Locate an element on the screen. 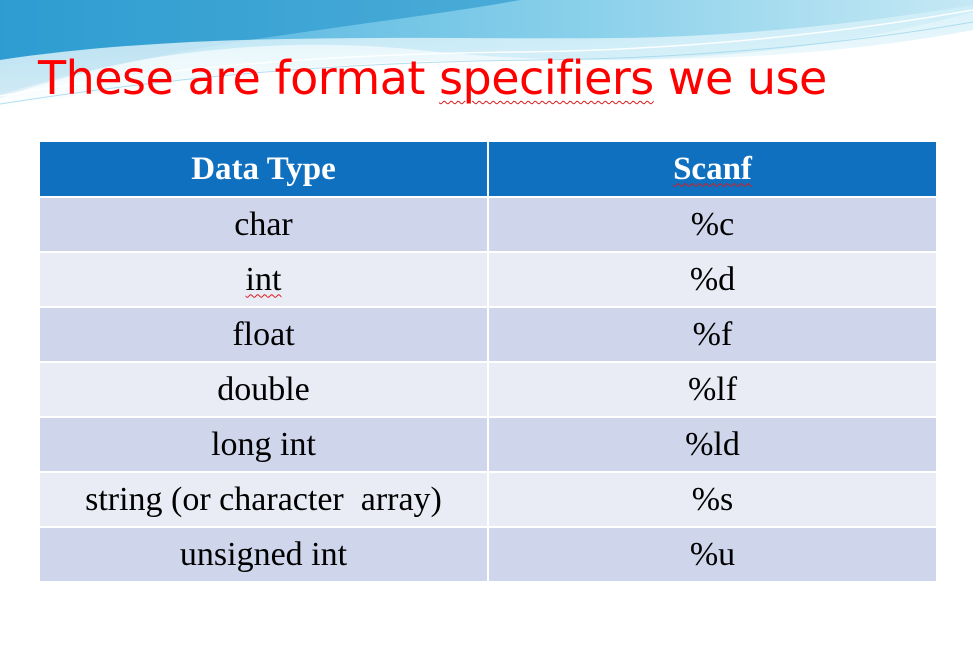 The height and width of the screenshot is (654, 973). table-row: unsigned int %u is located at coordinates (488, 554).